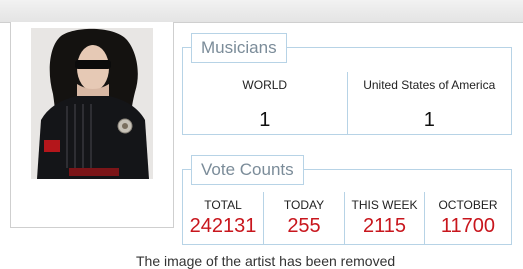 This screenshot has height=269, width=523. I want to click on rank-world-value: 1, so click(265, 120).